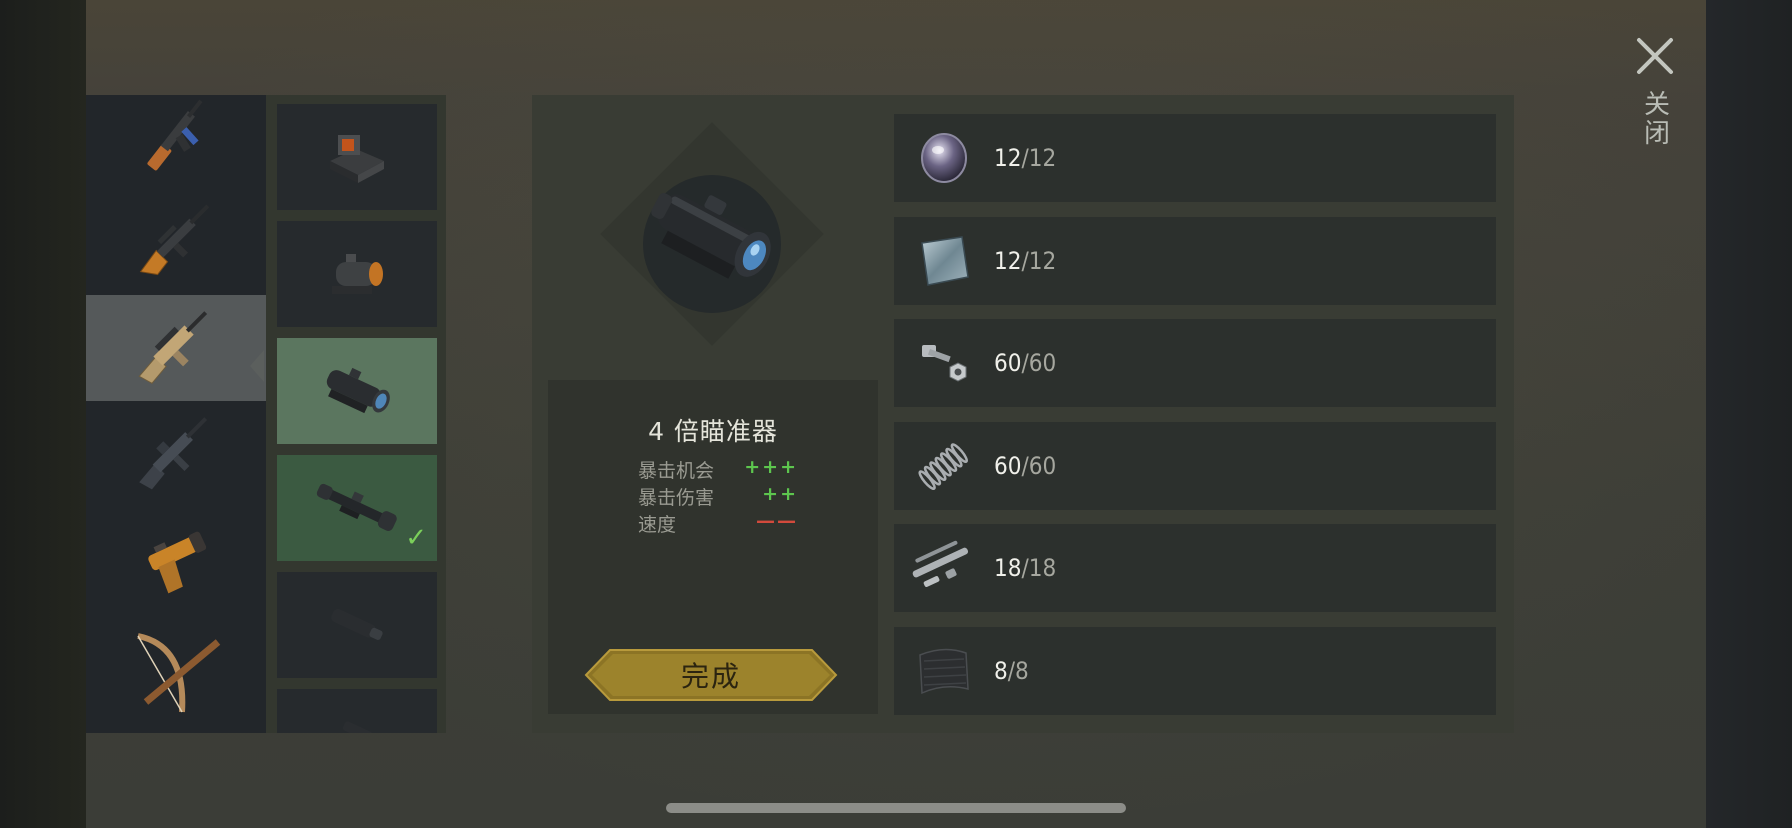  I want to click on attachment-list: ✓, so click(356, 414).